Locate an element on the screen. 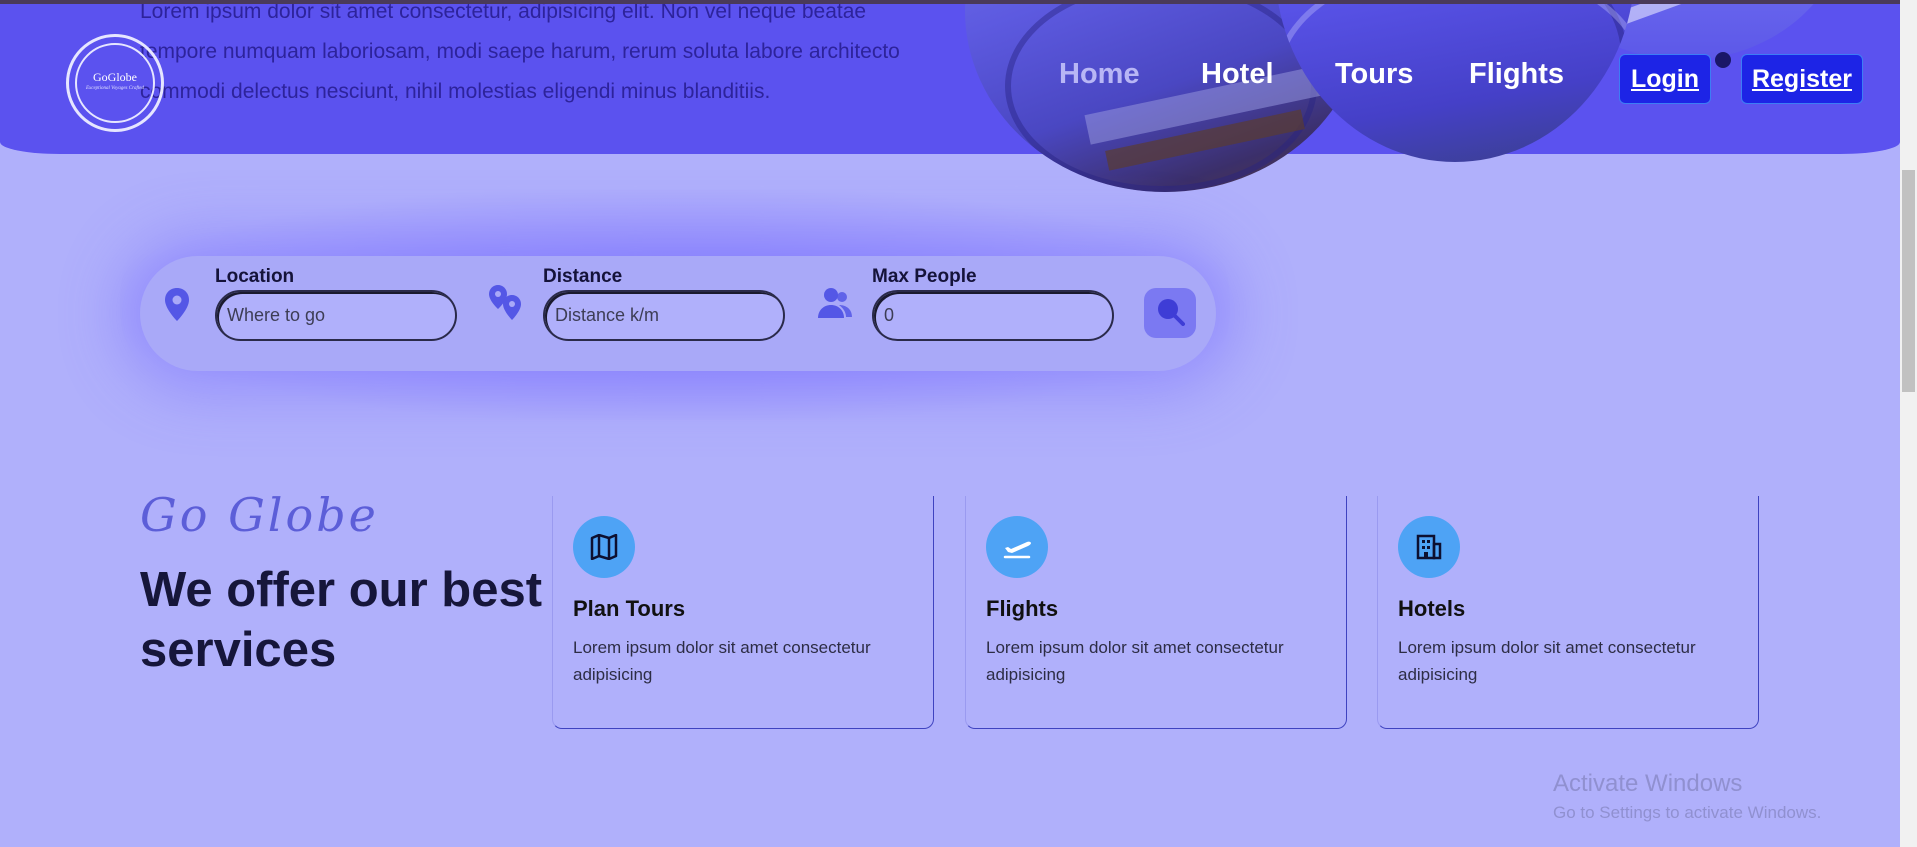  scrollbar-thumb is located at coordinates (1908, 281).